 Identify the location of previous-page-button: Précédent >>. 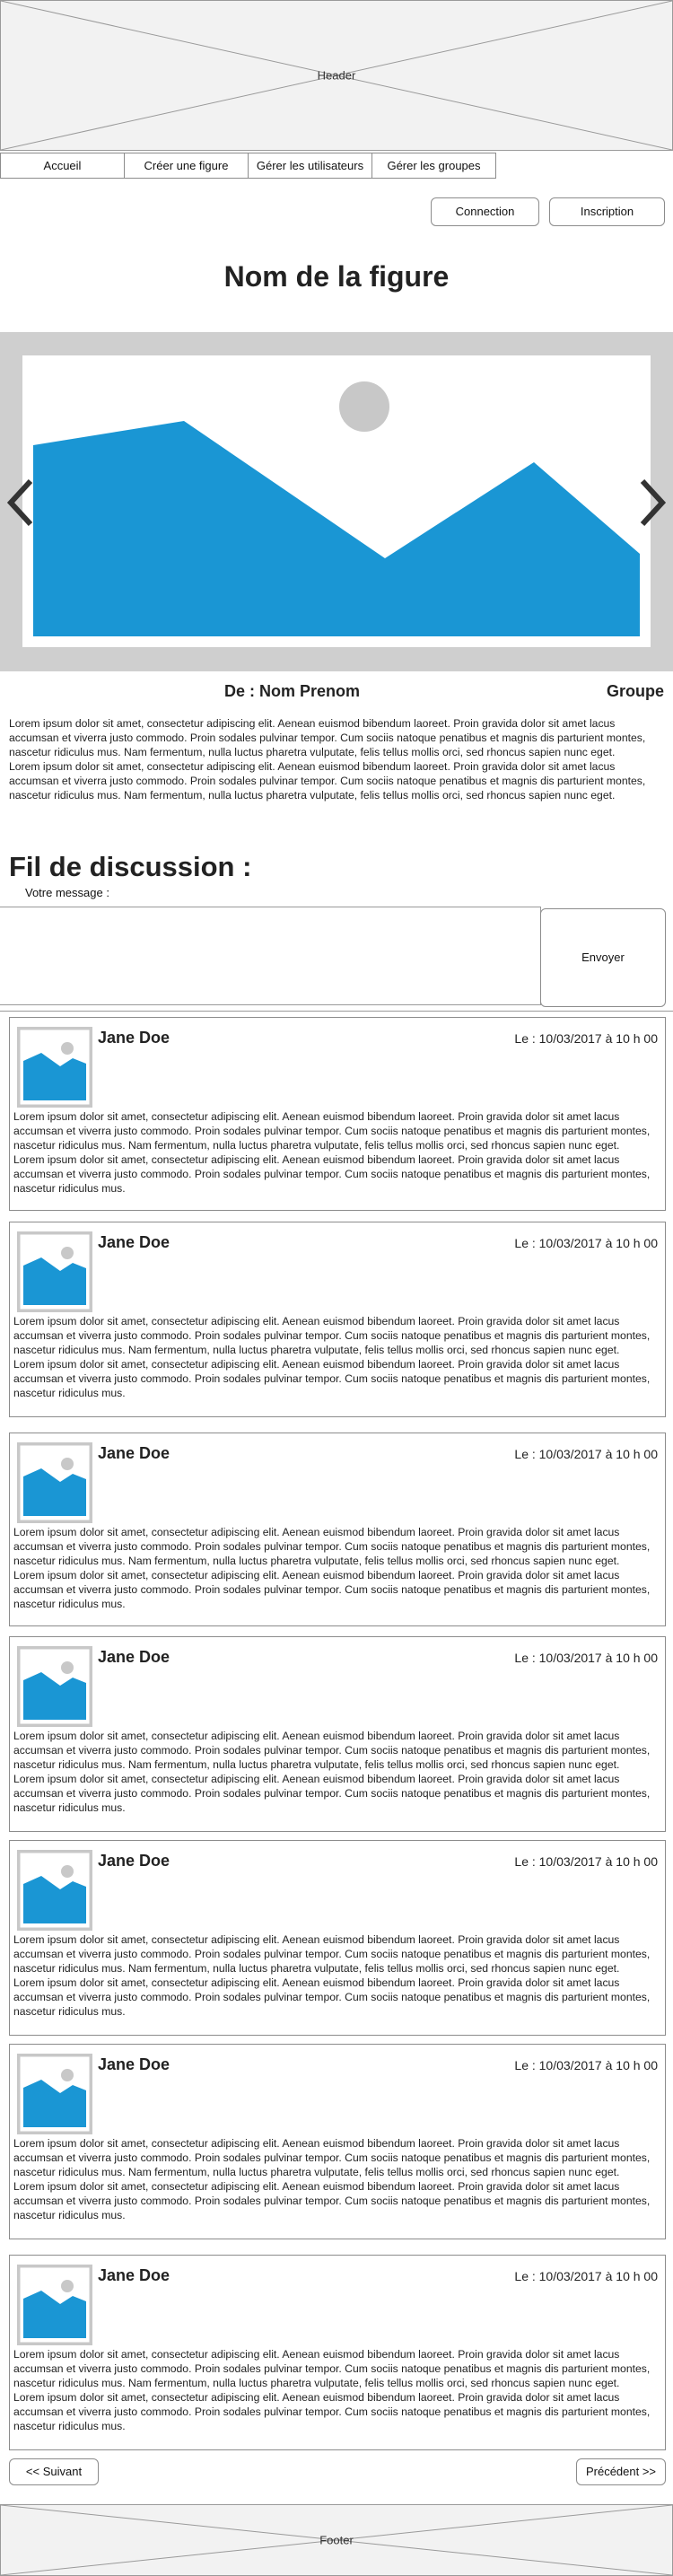
(621, 2471).